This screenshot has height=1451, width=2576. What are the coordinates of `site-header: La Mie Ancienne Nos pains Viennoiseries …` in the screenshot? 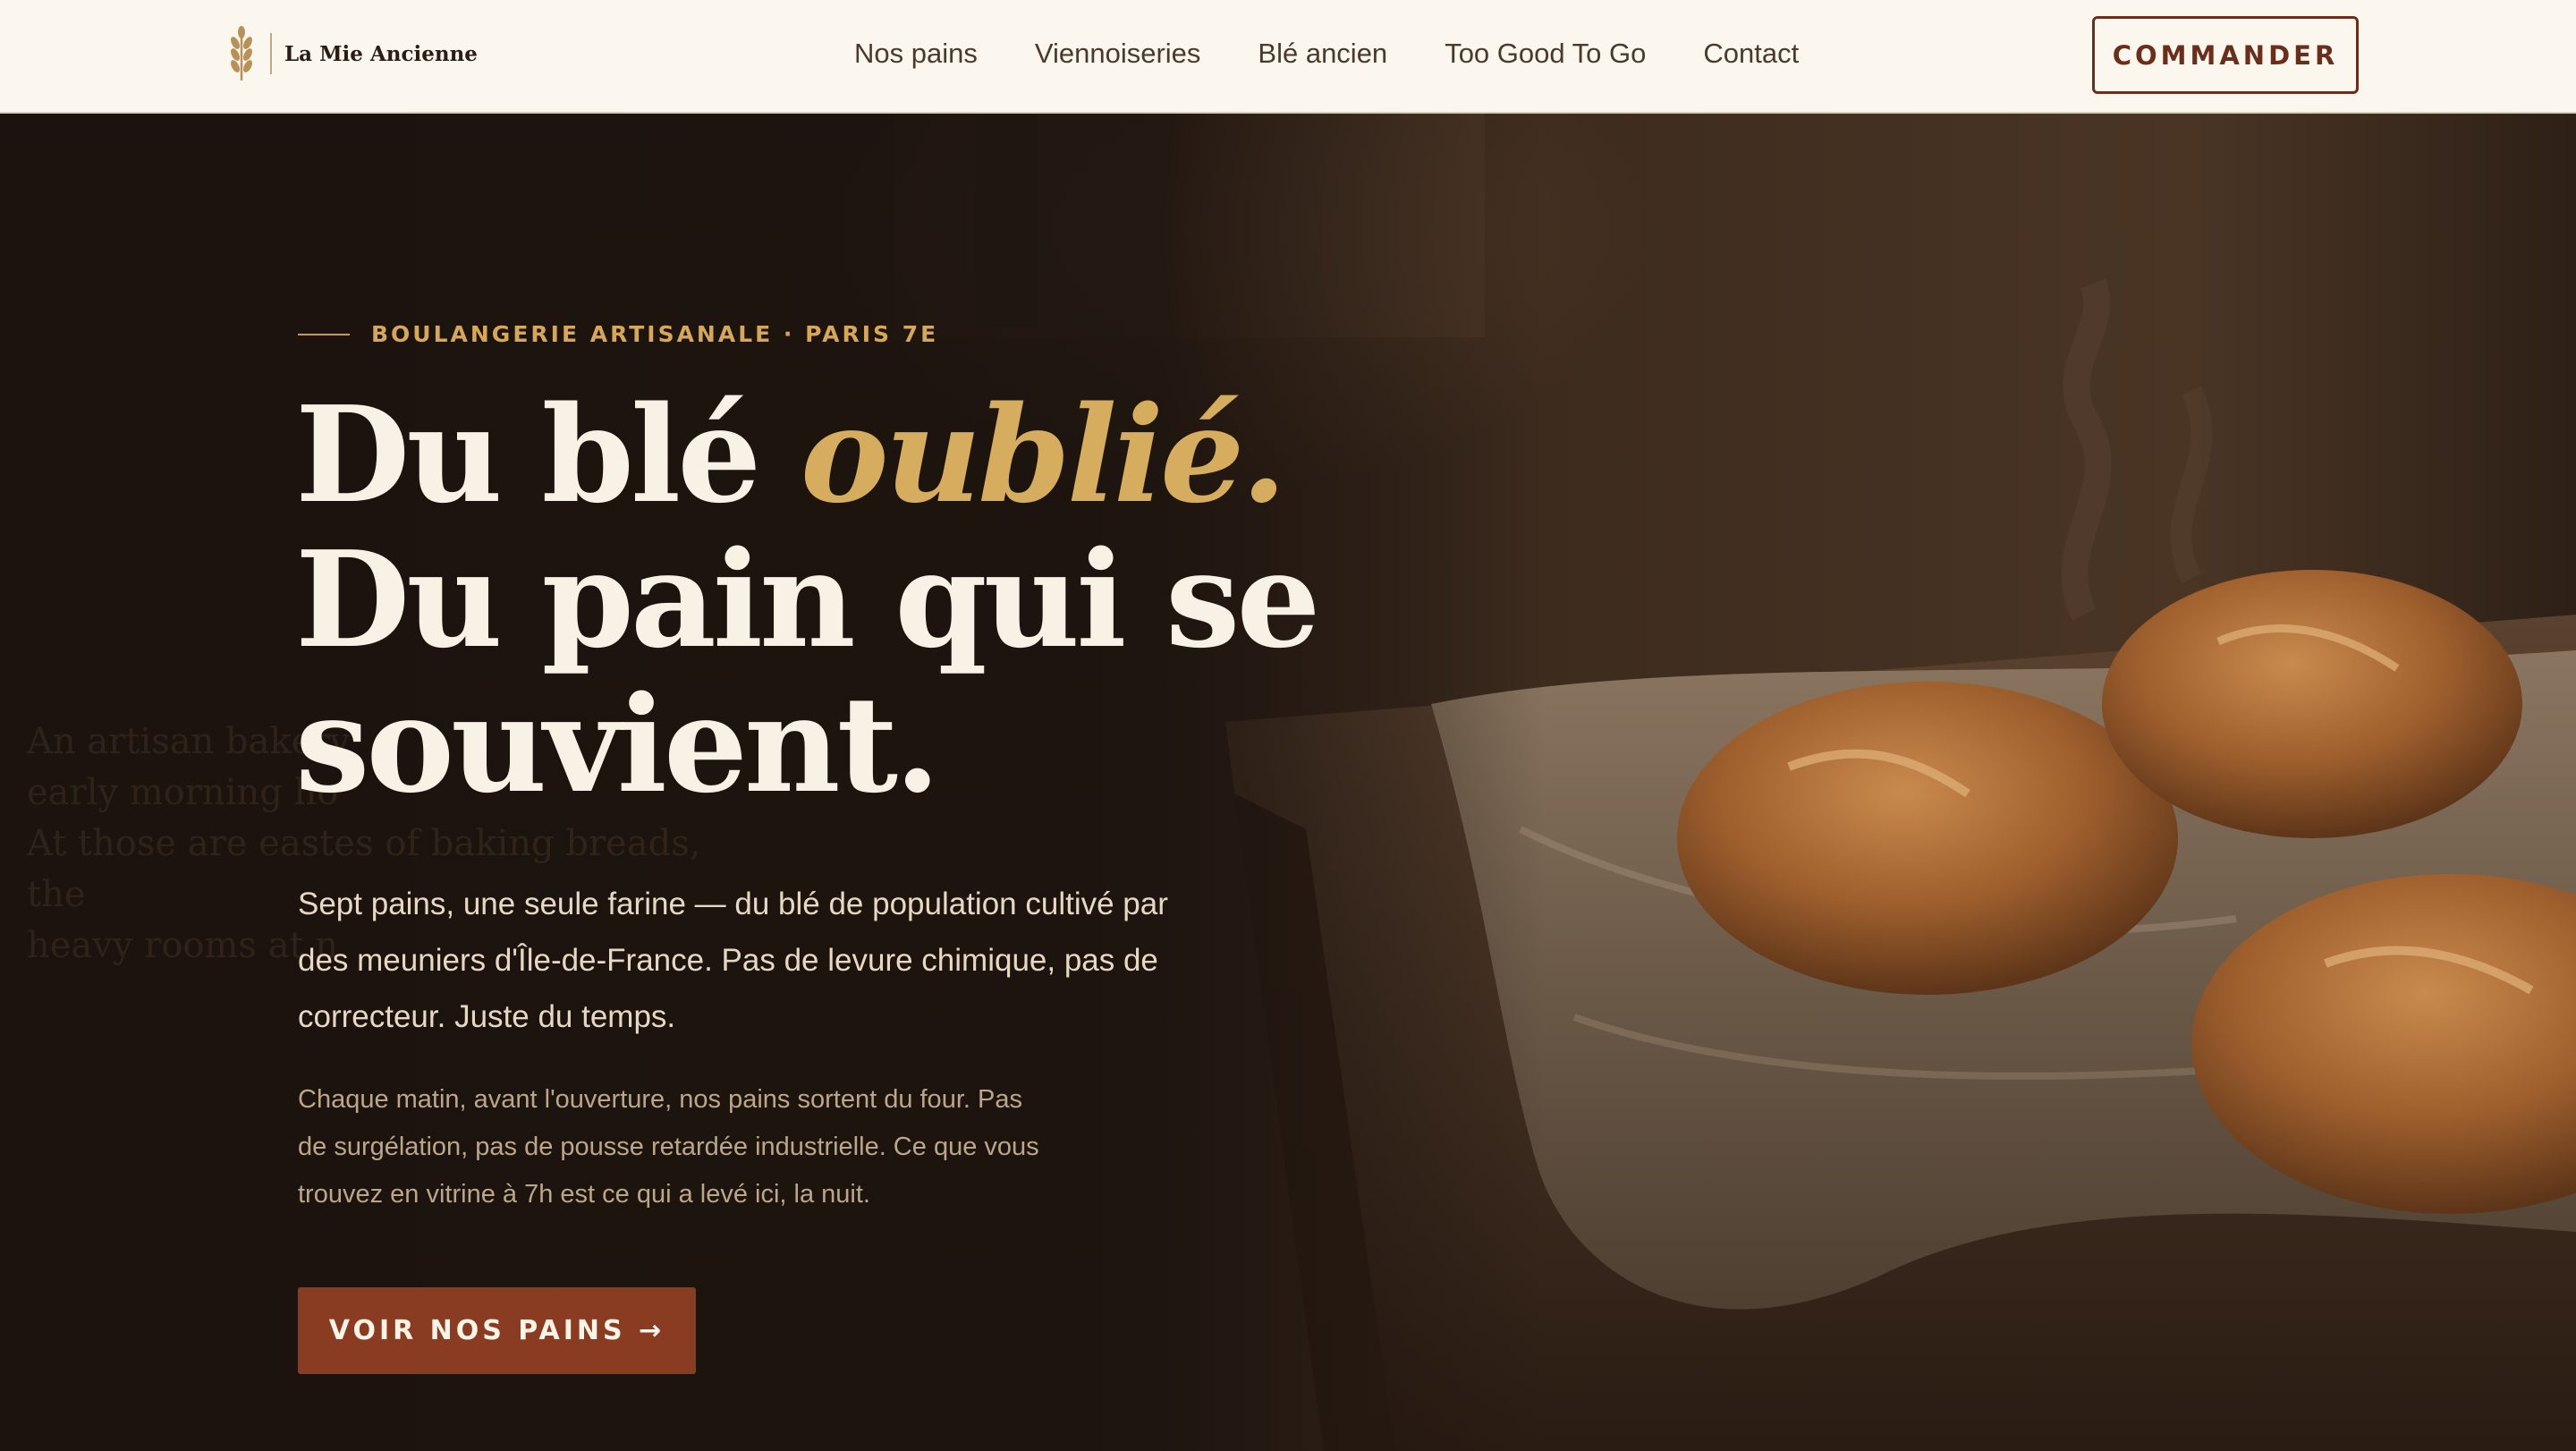 It's located at (1288, 57).